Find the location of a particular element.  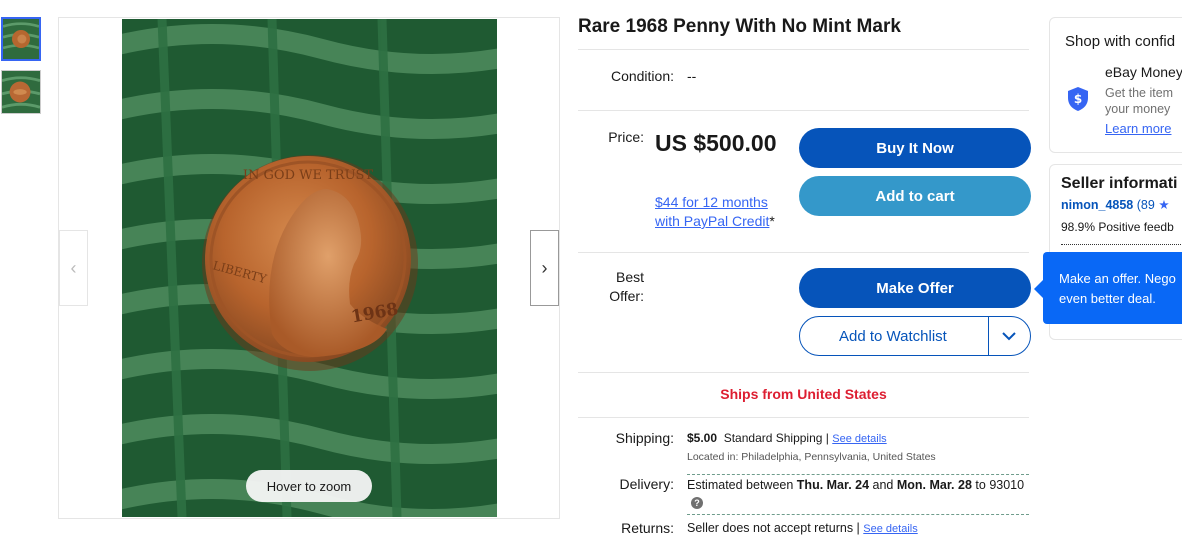

money-back-shield-icon: $ is located at coordinates (1078, 99).